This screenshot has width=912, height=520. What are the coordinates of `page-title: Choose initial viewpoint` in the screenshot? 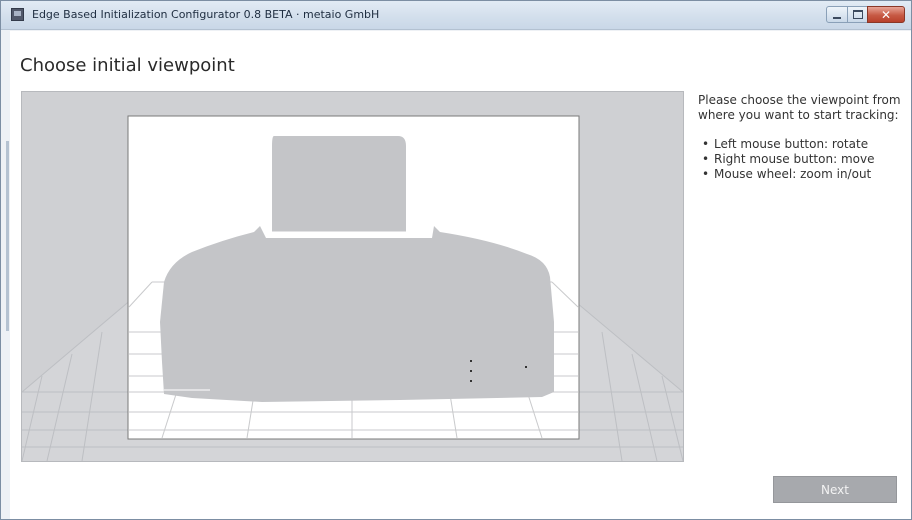 It's located at (127, 65).